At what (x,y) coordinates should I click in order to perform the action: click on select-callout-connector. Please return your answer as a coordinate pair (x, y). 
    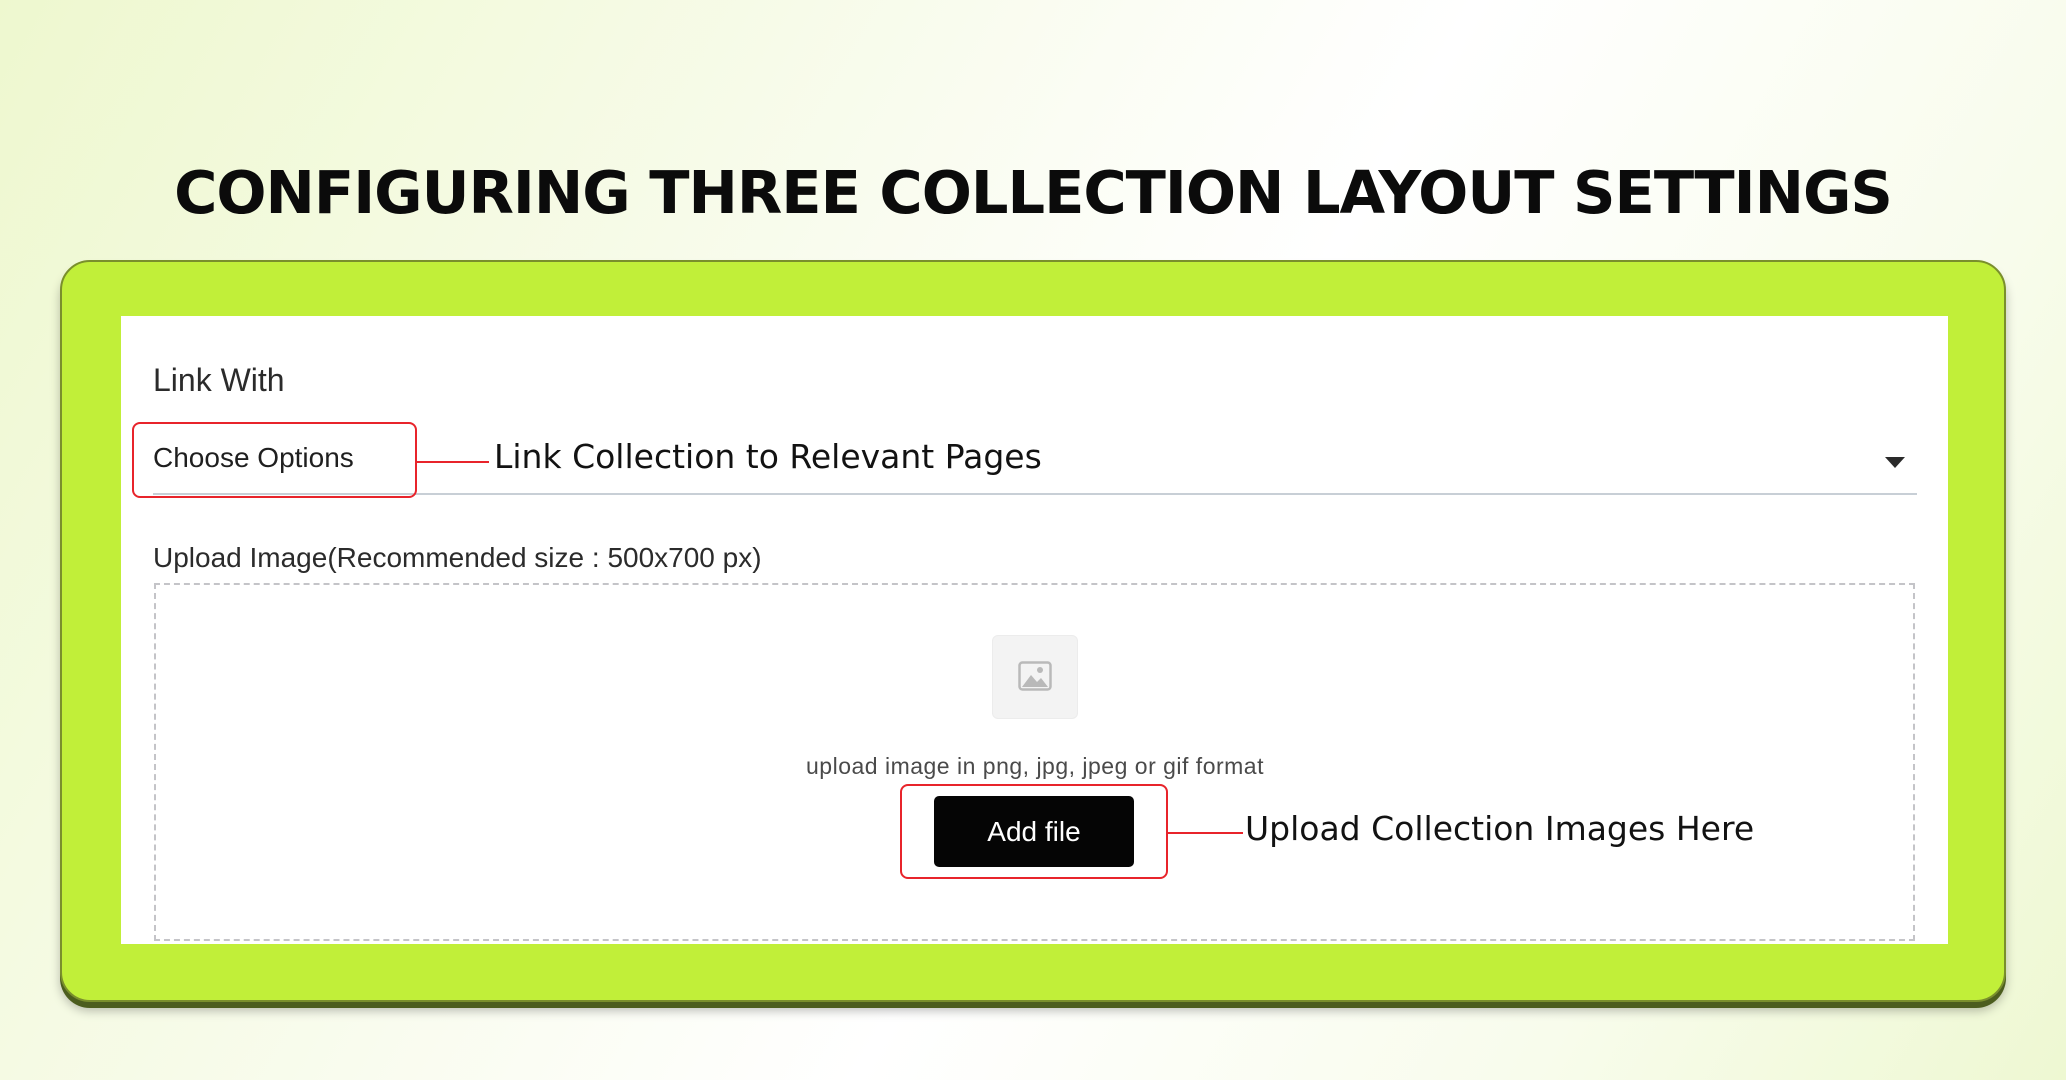
    Looking at the image, I should click on (453, 462).